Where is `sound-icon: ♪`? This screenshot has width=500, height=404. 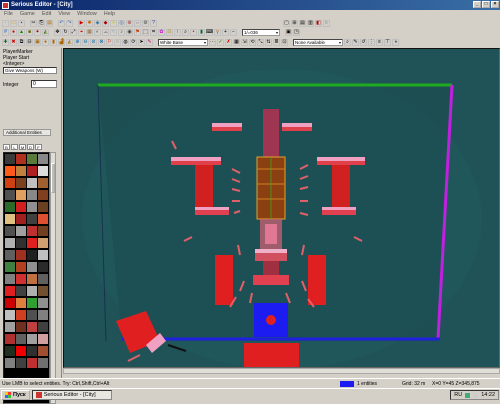 sound-icon: ♪ is located at coordinates (121, 32).